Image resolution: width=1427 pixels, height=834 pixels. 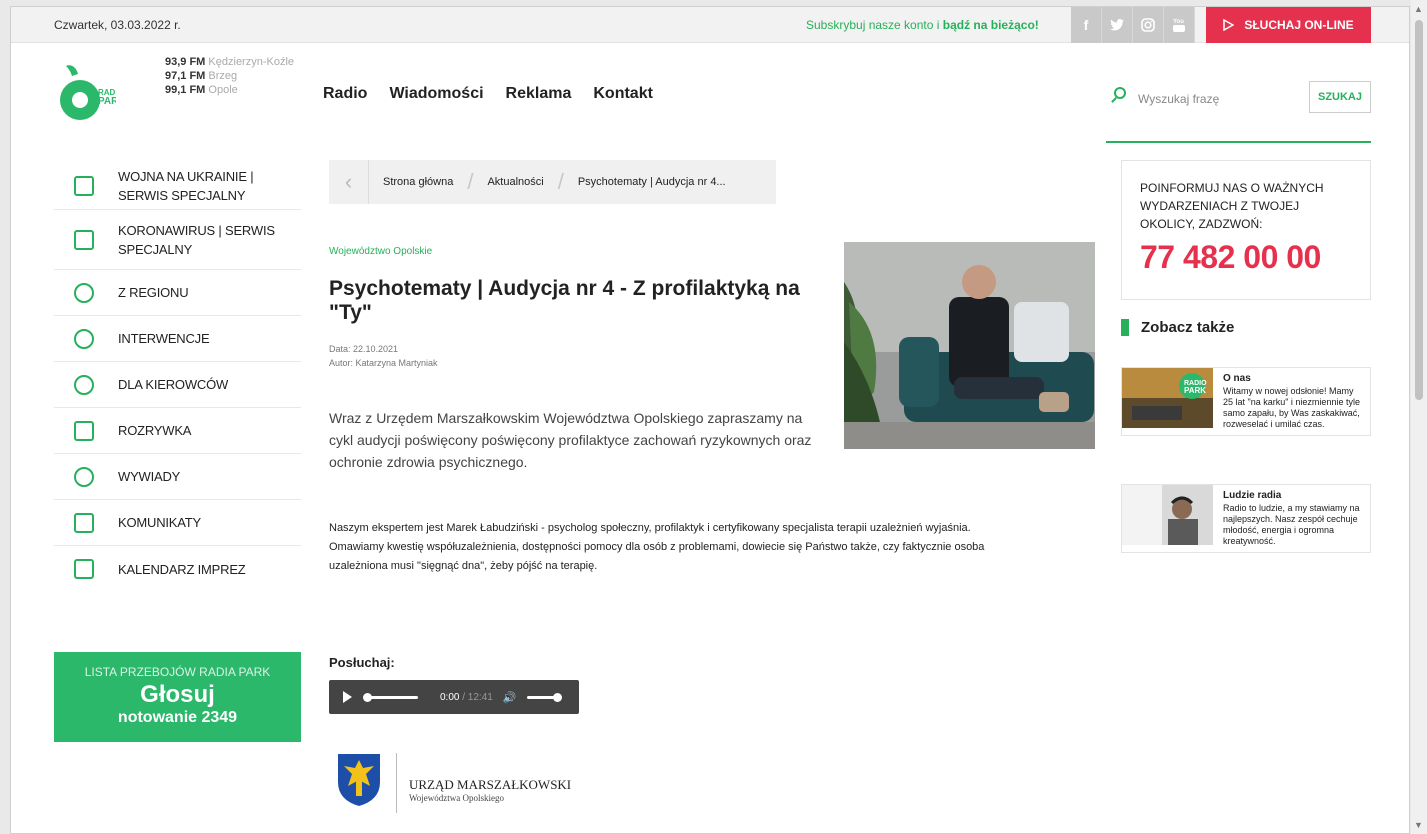 I want to click on search-icon, so click(x=1120, y=93).